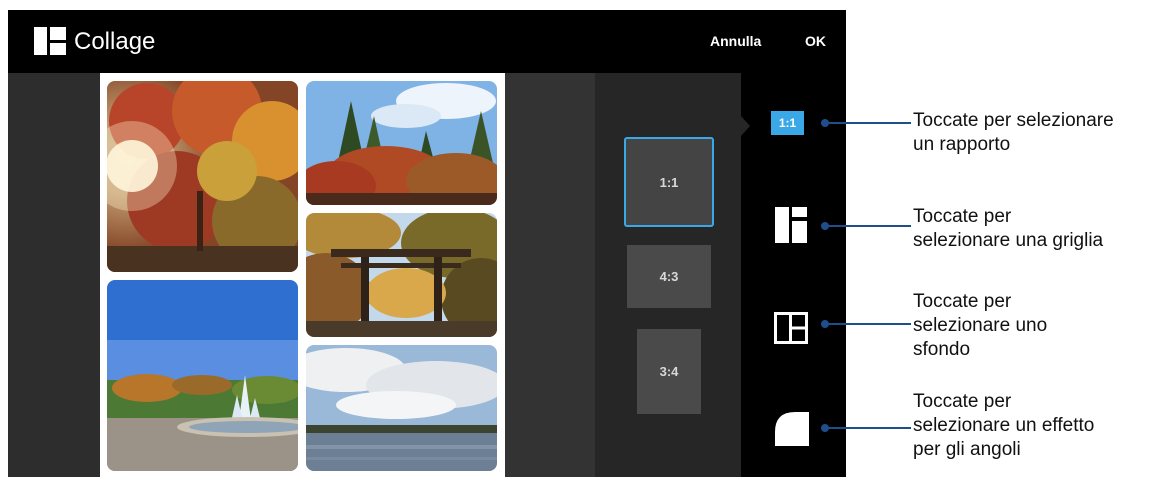  I want to click on callout-grid-line-1: Toccate per, so click(962, 216).